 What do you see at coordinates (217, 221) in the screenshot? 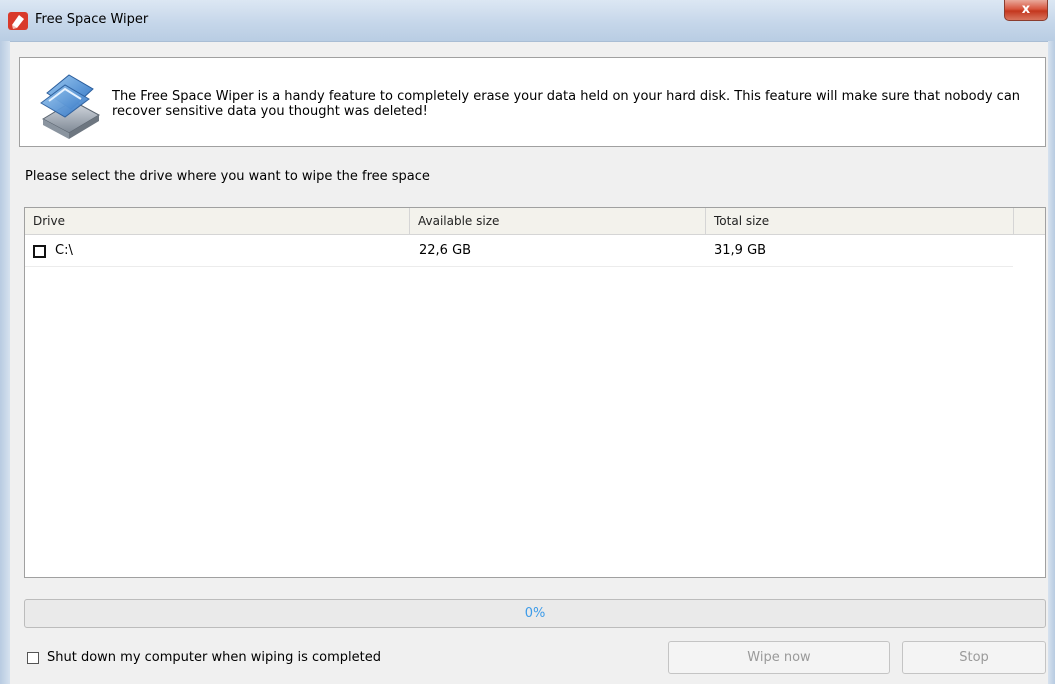
I see `column-header-drive: Drive` at bounding box center [217, 221].